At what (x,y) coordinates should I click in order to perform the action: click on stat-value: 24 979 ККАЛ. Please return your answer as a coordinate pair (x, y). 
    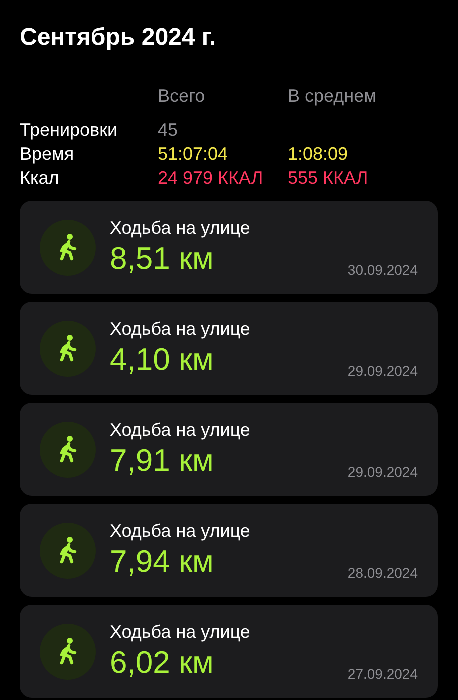
    Looking at the image, I should click on (211, 178).